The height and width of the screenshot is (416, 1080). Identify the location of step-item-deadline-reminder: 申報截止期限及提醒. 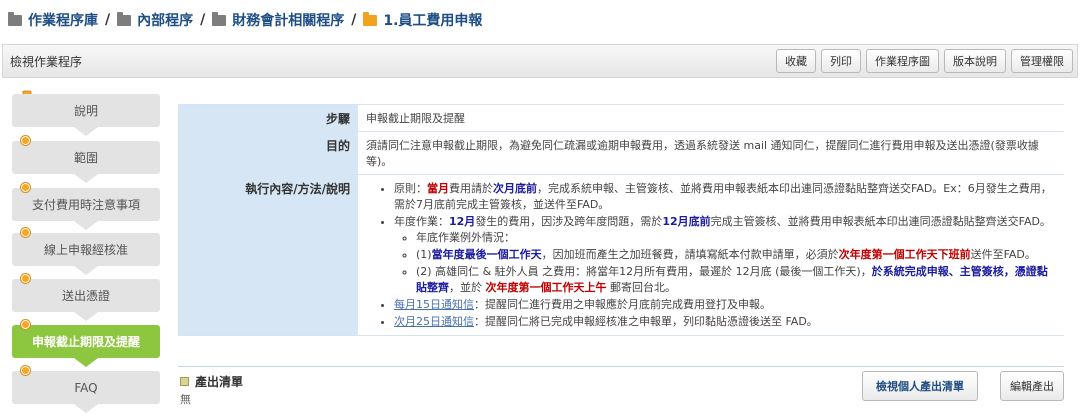
(86, 343).